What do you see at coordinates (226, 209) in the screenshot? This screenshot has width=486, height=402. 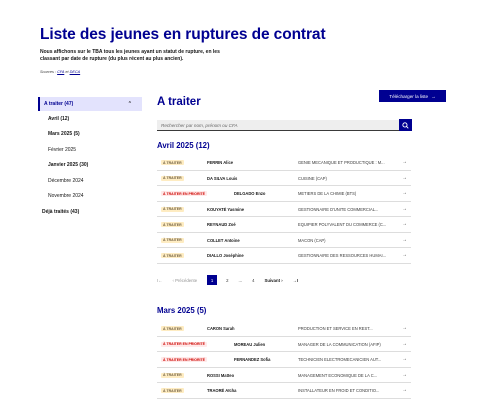 I see `student-name: KOUYATÉ Yasmine` at bounding box center [226, 209].